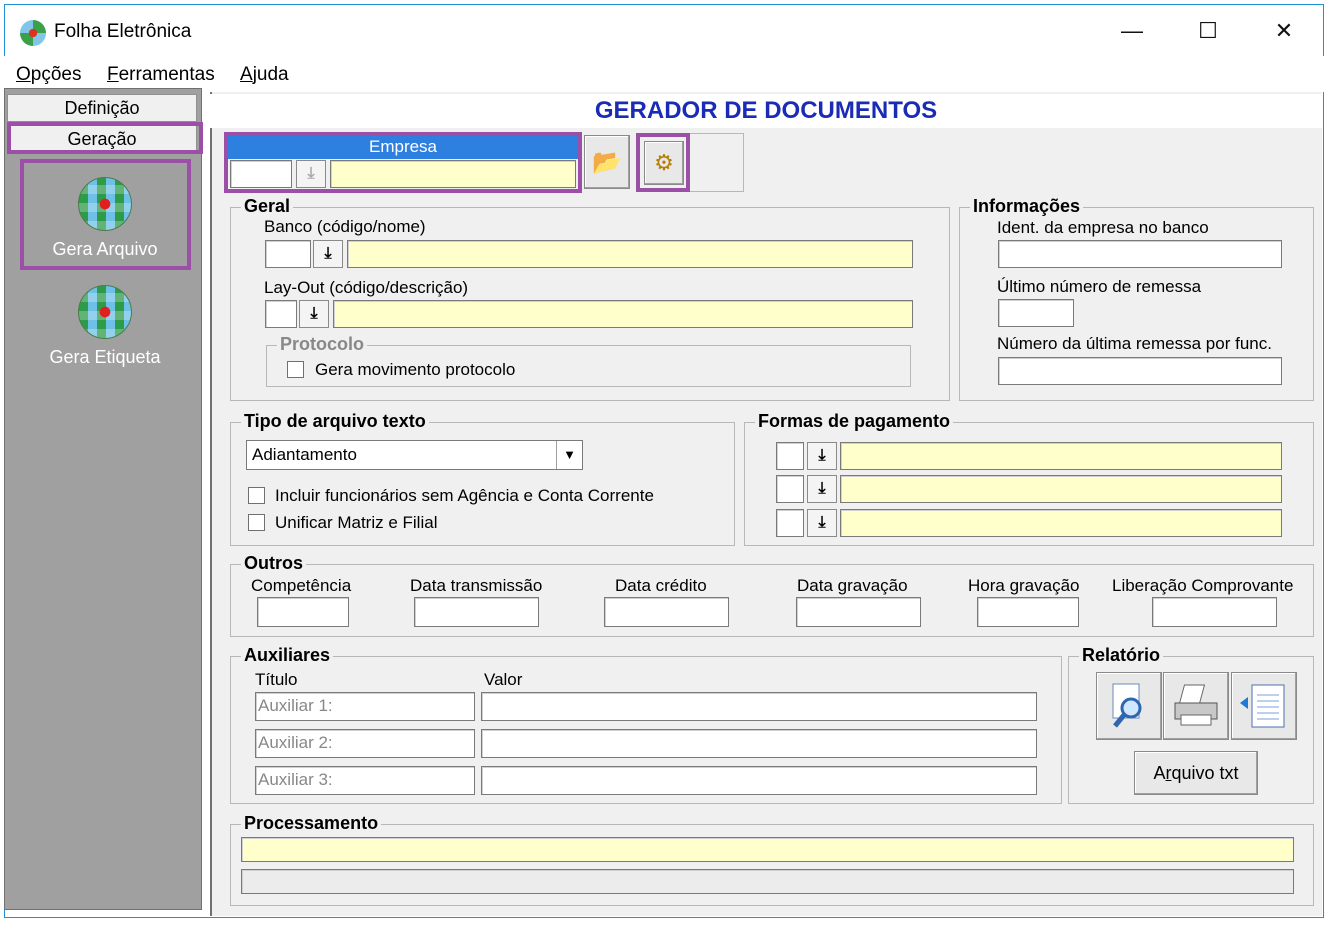  What do you see at coordinates (256, 522) in the screenshot?
I see `unificar-checkbox` at bounding box center [256, 522].